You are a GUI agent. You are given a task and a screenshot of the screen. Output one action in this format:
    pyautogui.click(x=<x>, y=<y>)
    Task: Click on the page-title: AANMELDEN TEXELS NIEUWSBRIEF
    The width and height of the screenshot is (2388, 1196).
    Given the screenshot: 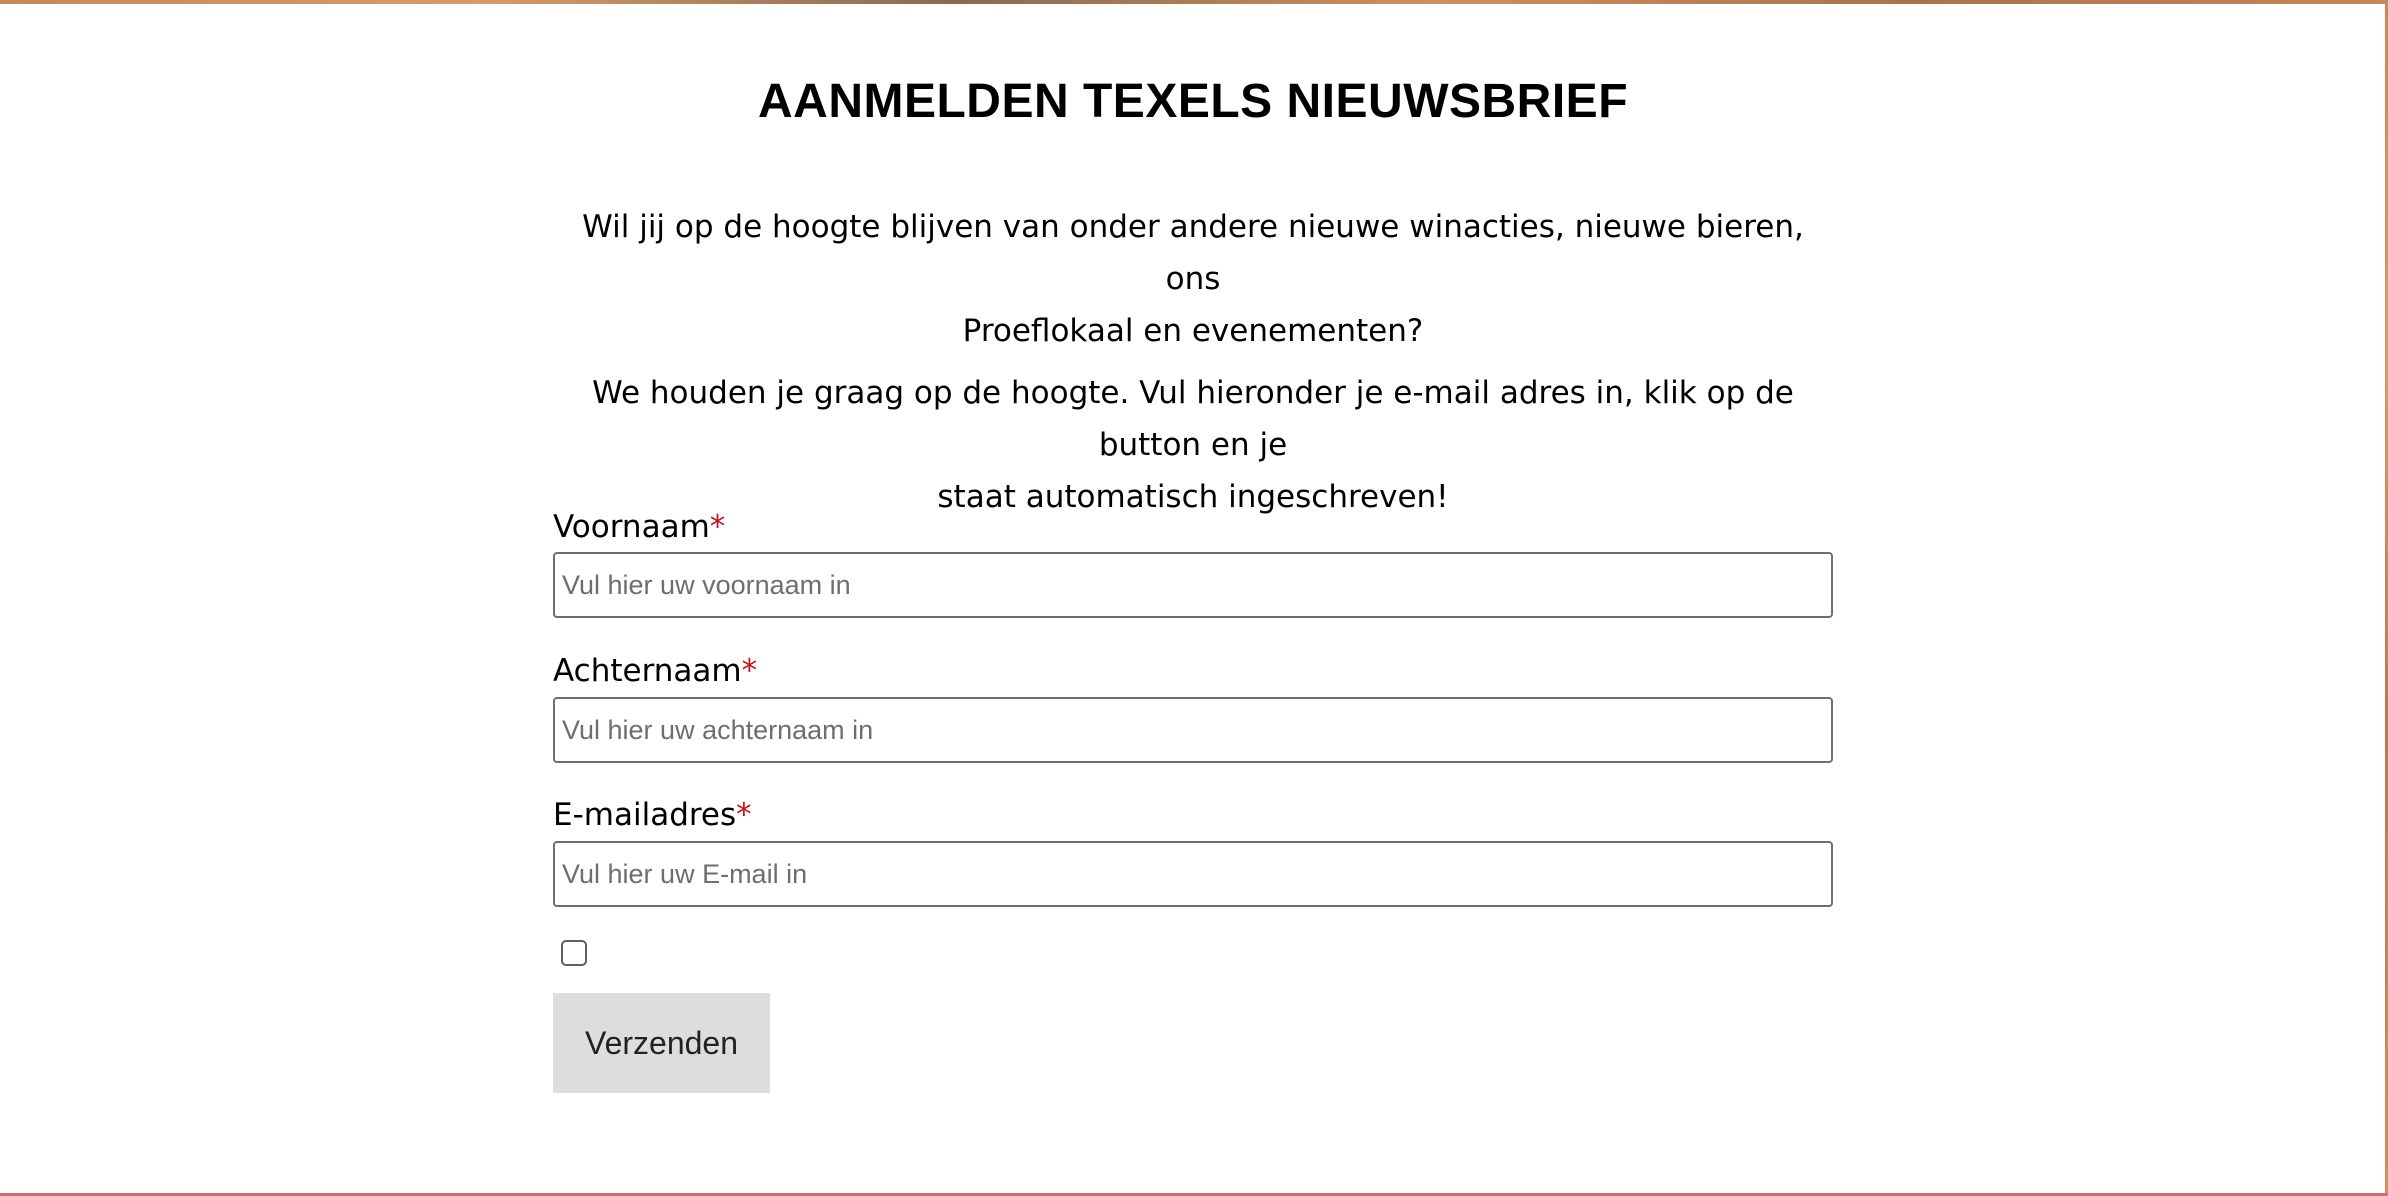 What is the action you would take?
    pyautogui.click(x=1193, y=101)
    